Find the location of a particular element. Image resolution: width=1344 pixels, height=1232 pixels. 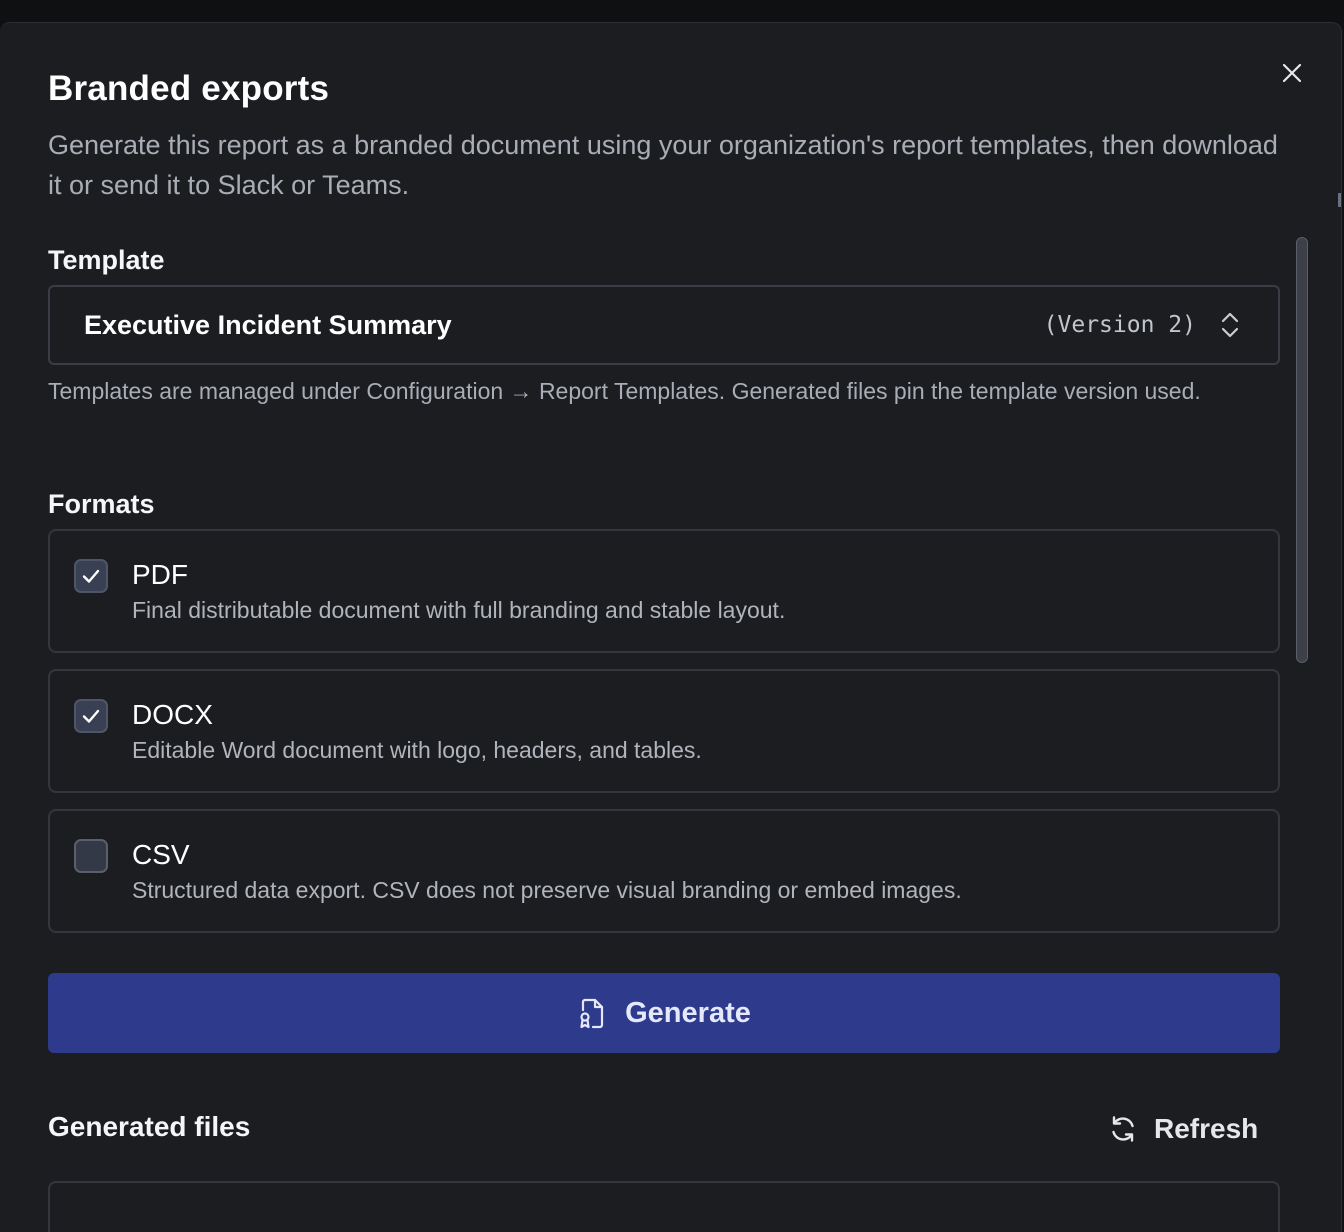

generated-files-title: Generated files is located at coordinates (149, 1126).